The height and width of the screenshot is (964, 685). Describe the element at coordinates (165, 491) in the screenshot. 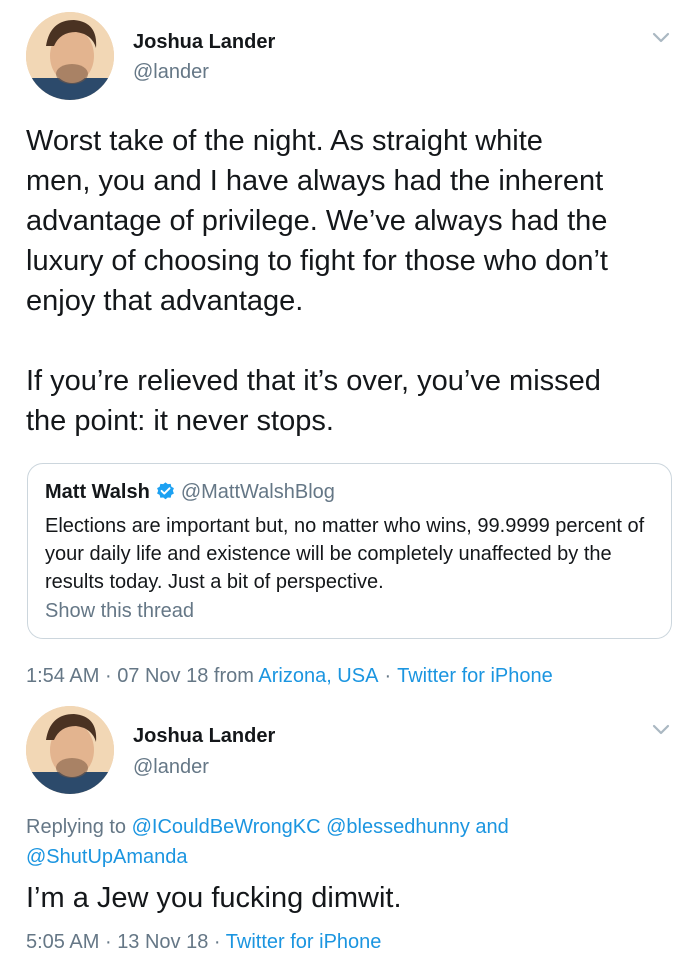

I see `verified-badge-icon` at that location.